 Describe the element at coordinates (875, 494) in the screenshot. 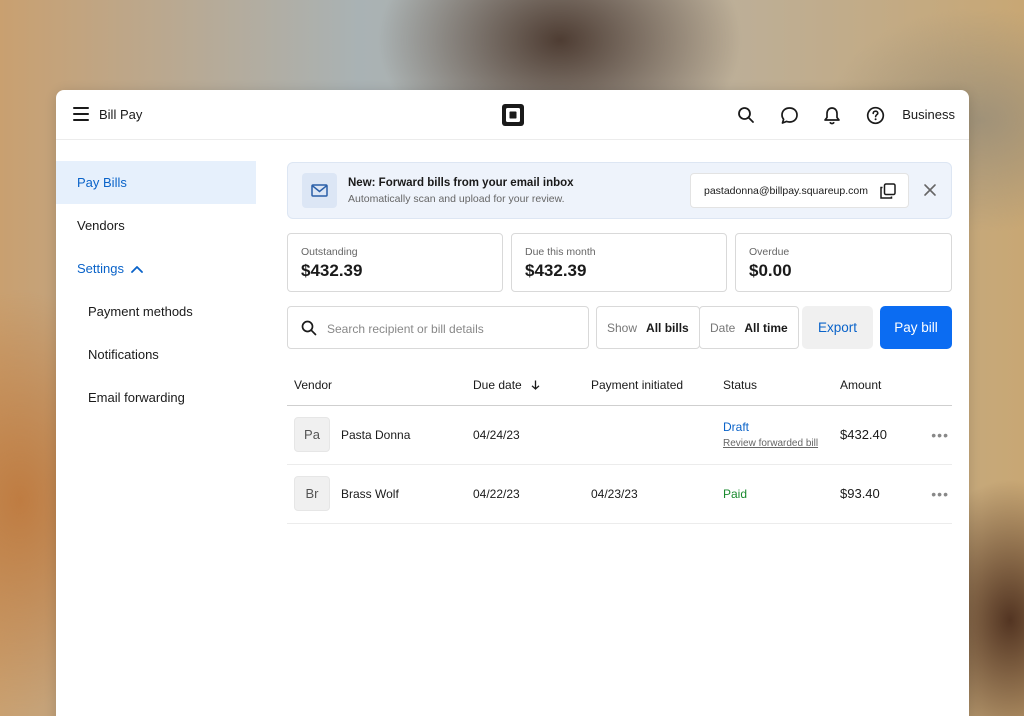

I see `amount-cell: $93.40` at that location.